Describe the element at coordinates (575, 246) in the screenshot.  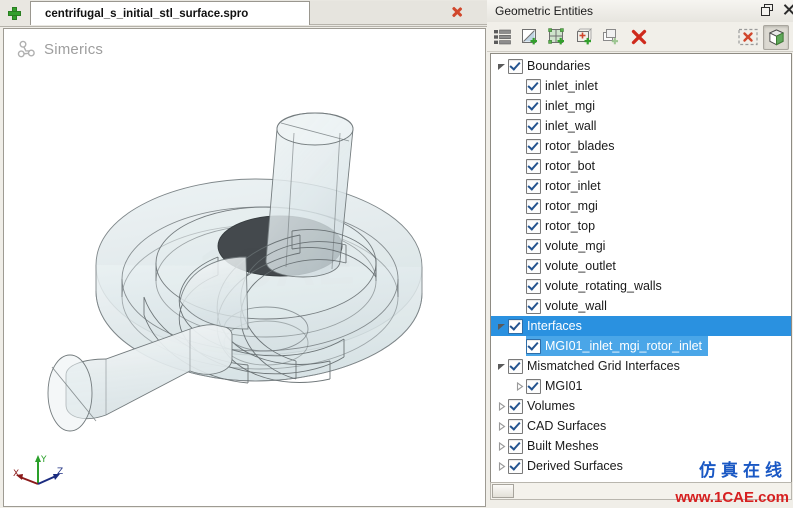
I see `tree-row-label: volute_mgi` at that location.